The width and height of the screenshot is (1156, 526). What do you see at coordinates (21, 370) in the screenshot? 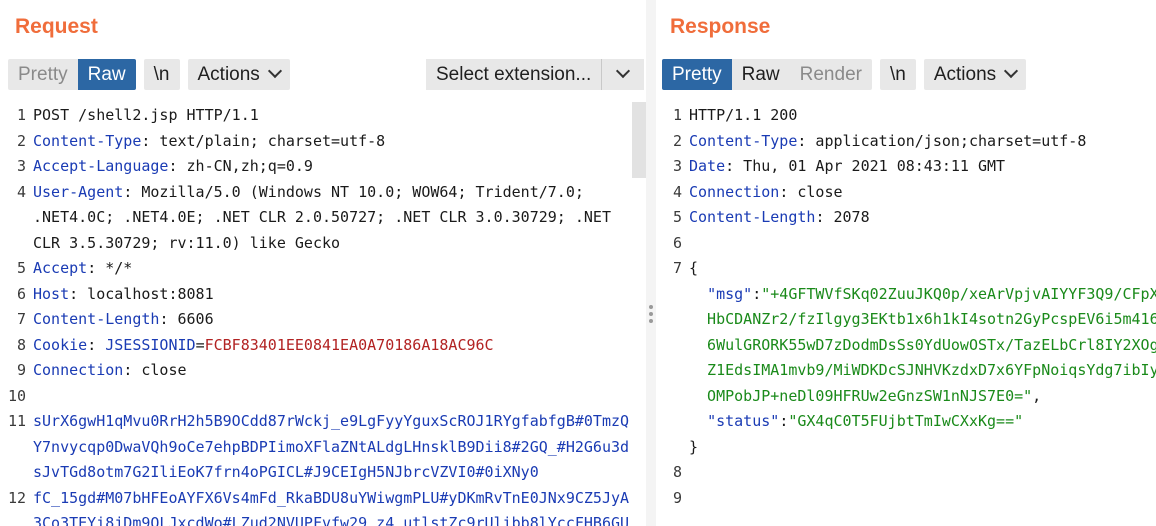
I see `line-number: 9` at bounding box center [21, 370].